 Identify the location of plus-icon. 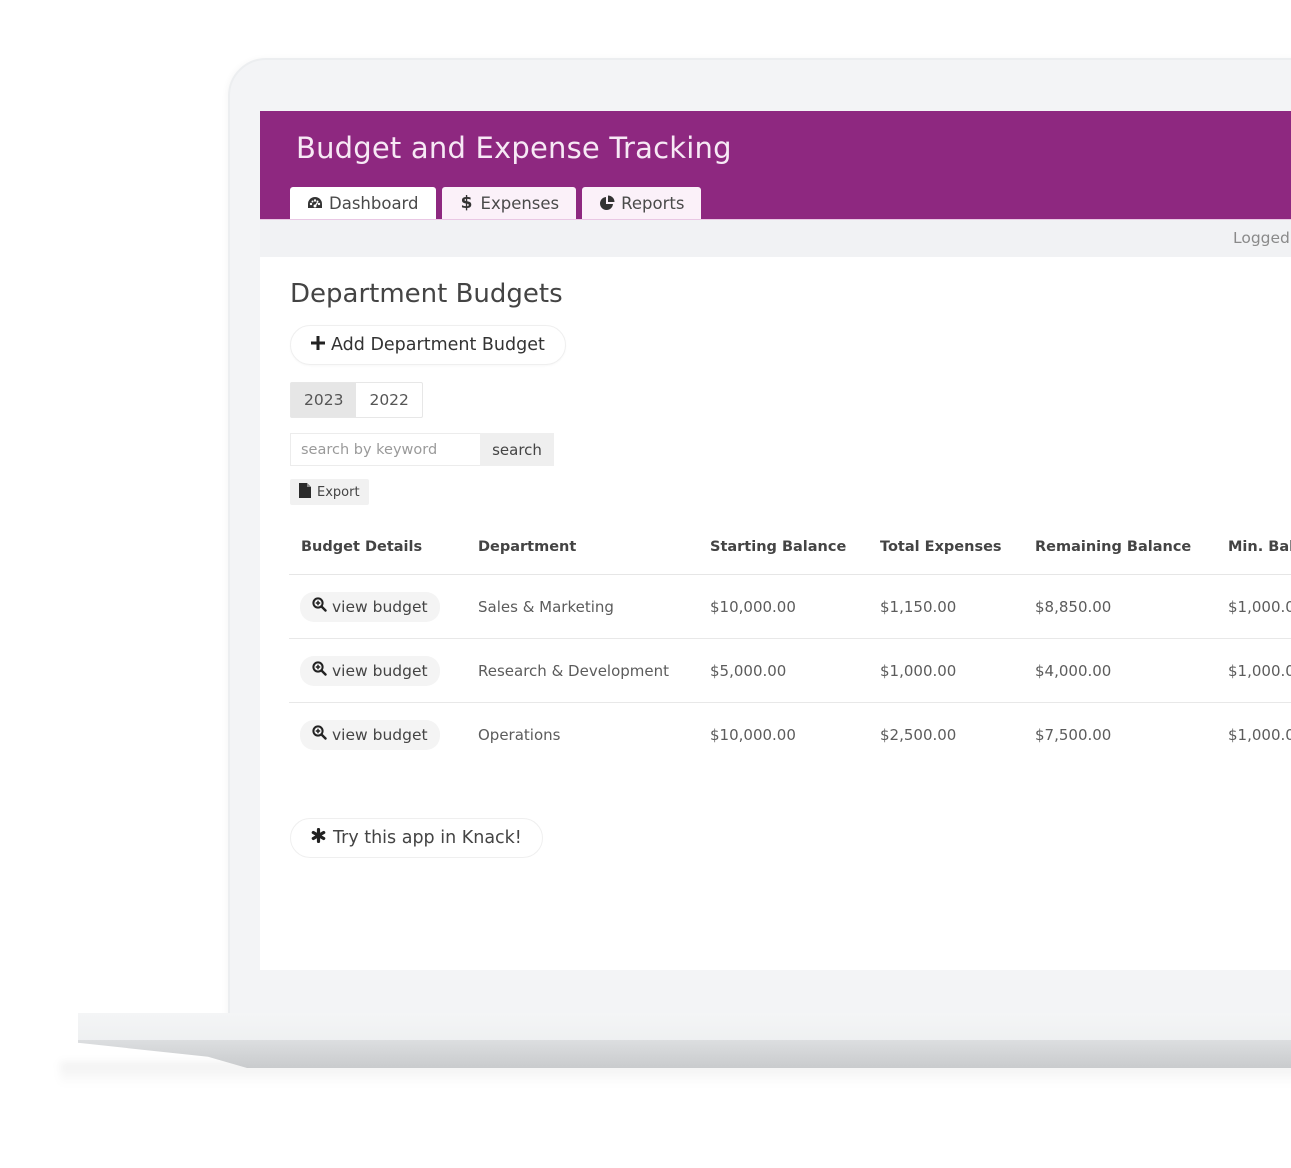
(318, 345).